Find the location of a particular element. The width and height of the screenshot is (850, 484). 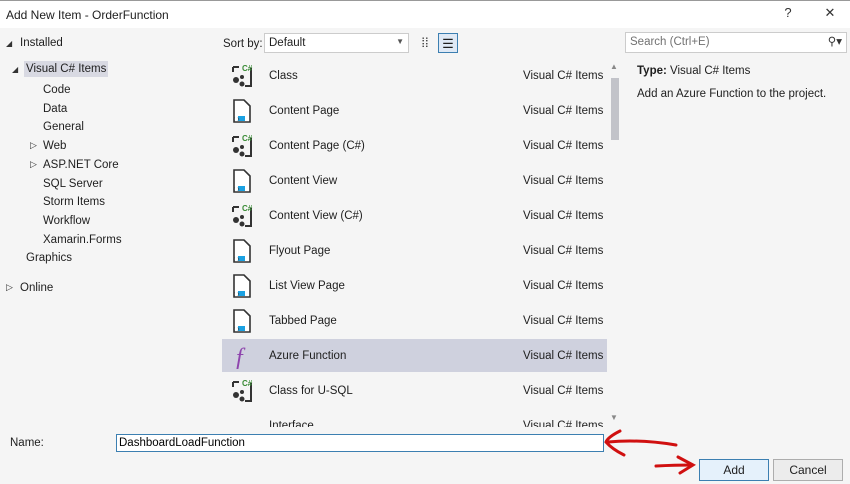

close-button: ✕ is located at coordinates (830, 13).